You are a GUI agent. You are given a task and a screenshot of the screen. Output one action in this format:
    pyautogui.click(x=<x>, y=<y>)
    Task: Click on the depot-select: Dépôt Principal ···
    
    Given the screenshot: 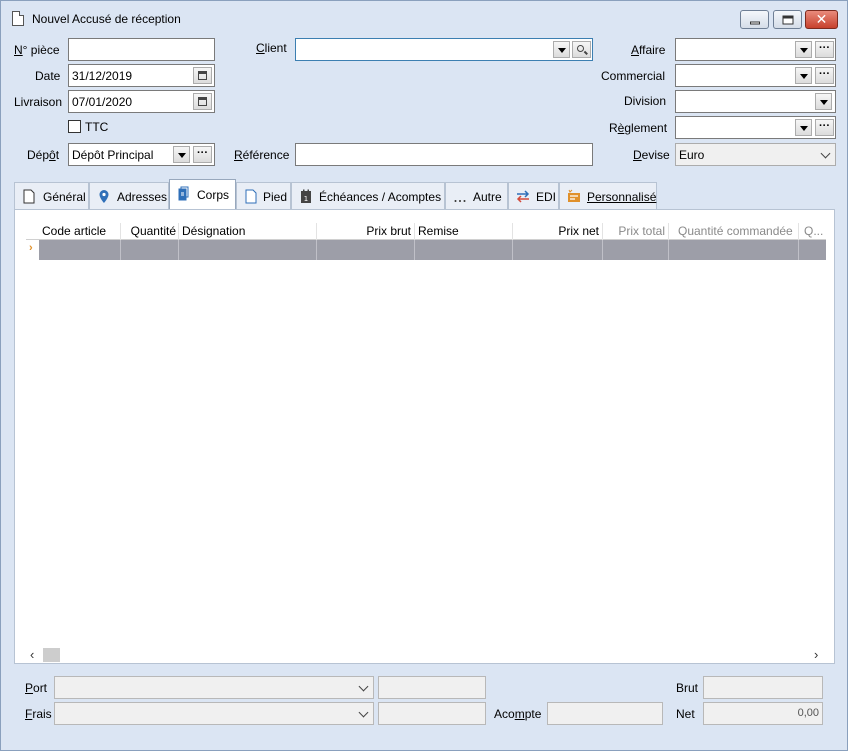 What is the action you would take?
    pyautogui.click(x=141, y=154)
    